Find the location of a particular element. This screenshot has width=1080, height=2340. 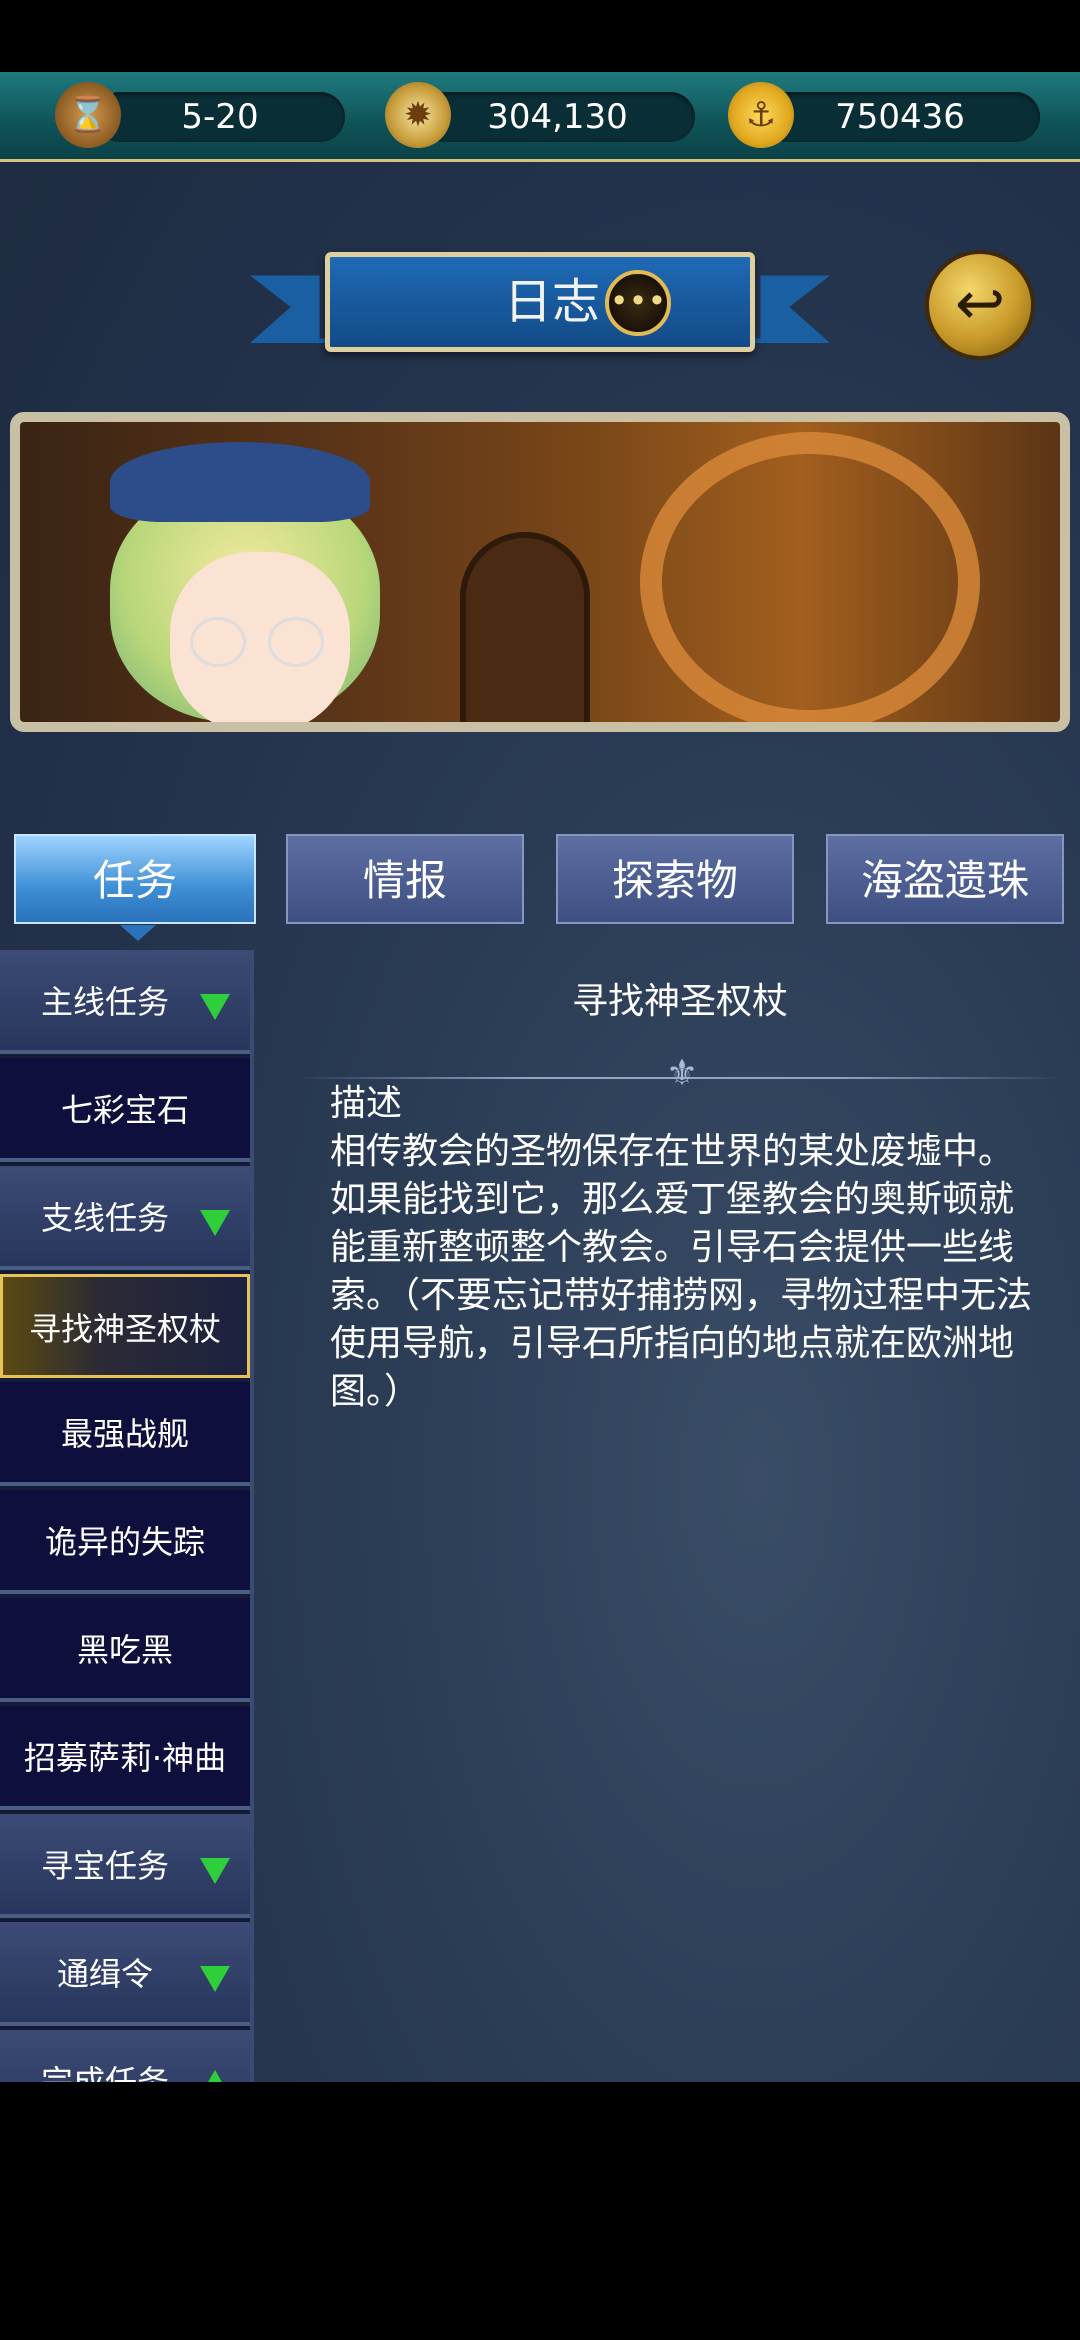

staircase-illustration is located at coordinates (810, 577).